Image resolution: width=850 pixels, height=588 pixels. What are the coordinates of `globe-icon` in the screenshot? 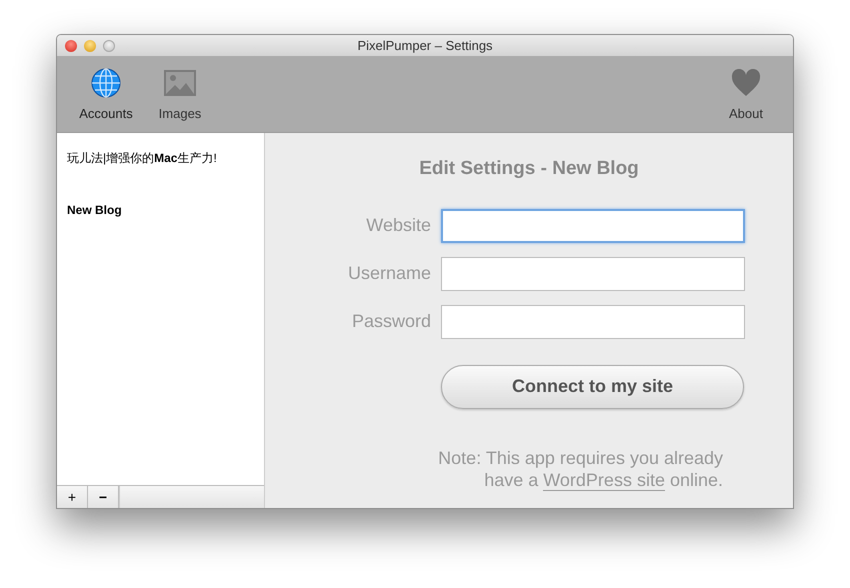 It's located at (106, 82).